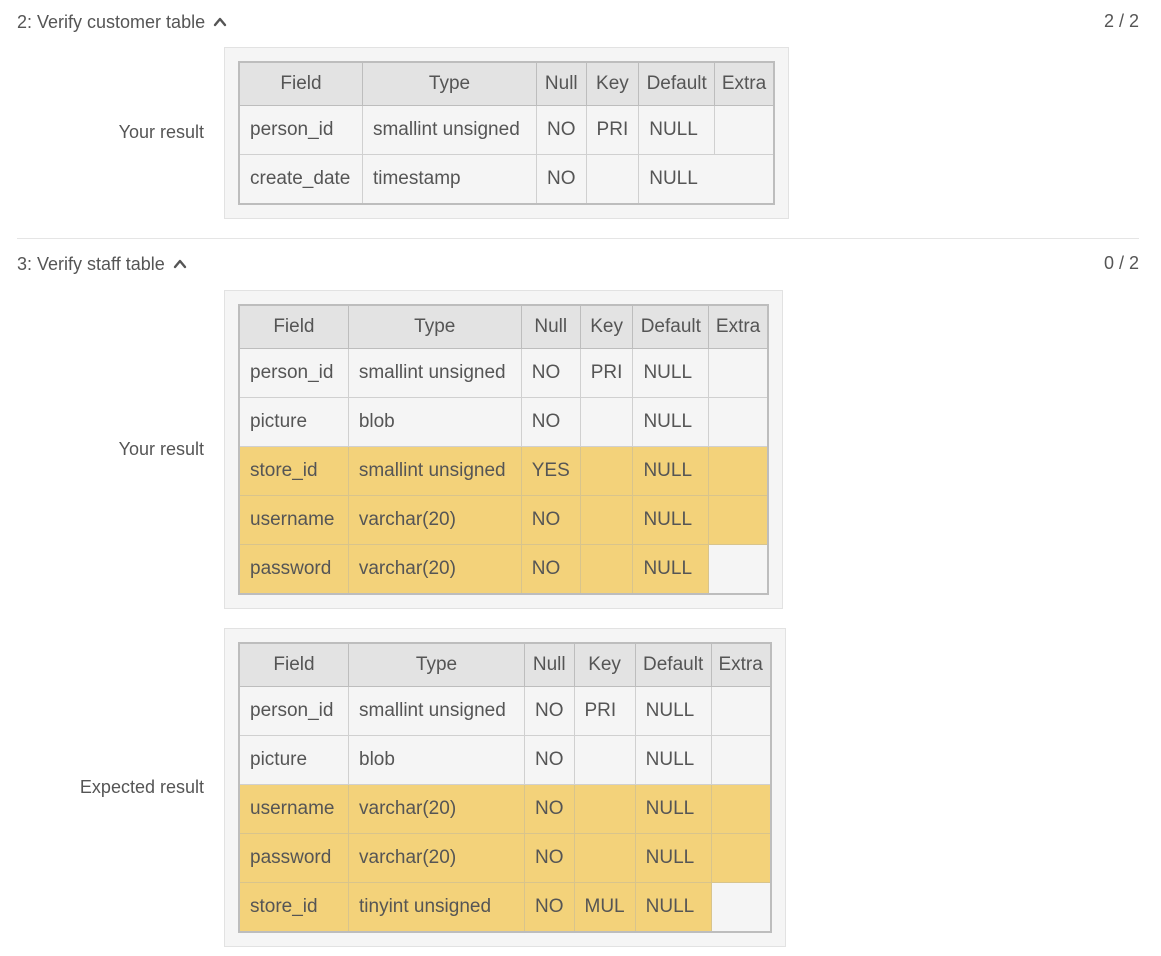 Image resolution: width=1161 pixels, height=956 pixels. What do you see at coordinates (300, 179) in the screenshot?
I see `cell-field: create_date` at bounding box center [300, 179].